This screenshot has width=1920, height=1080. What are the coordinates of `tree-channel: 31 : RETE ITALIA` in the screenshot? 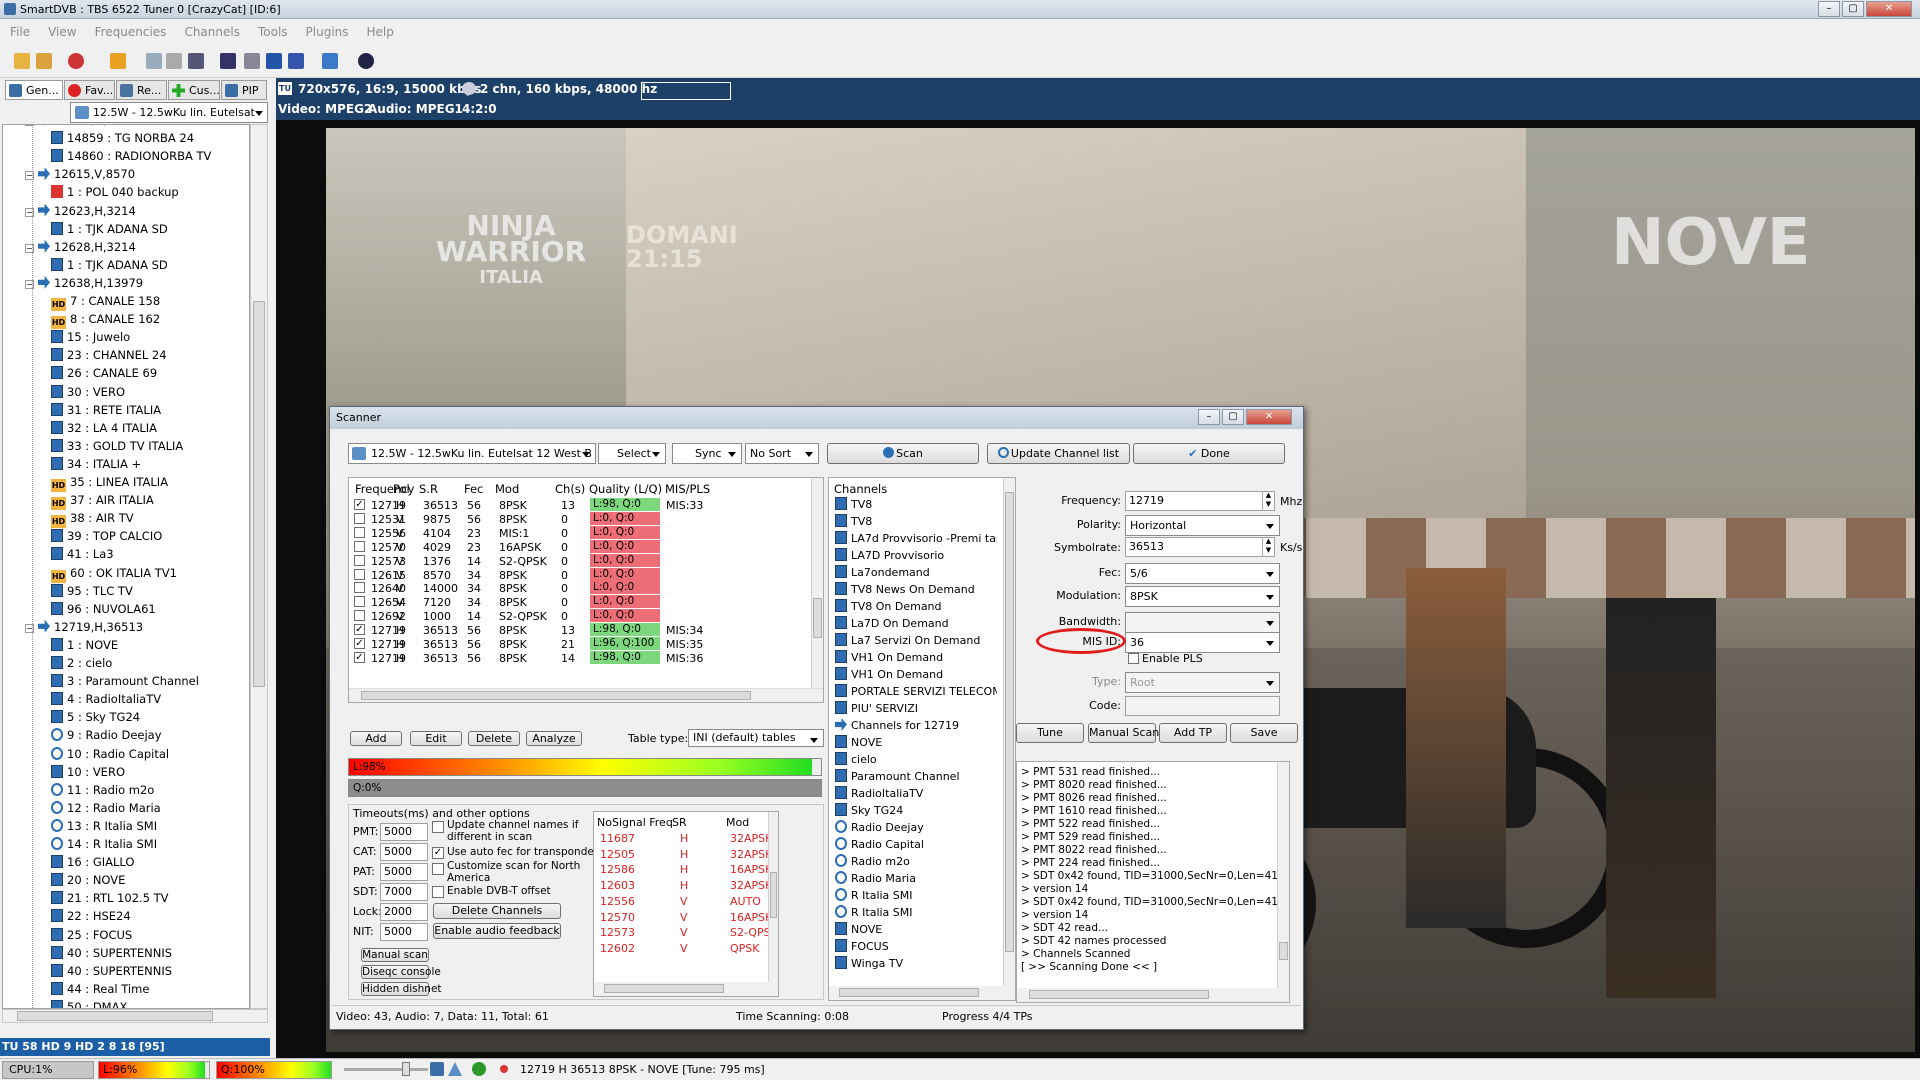 It's located at (106, 410).